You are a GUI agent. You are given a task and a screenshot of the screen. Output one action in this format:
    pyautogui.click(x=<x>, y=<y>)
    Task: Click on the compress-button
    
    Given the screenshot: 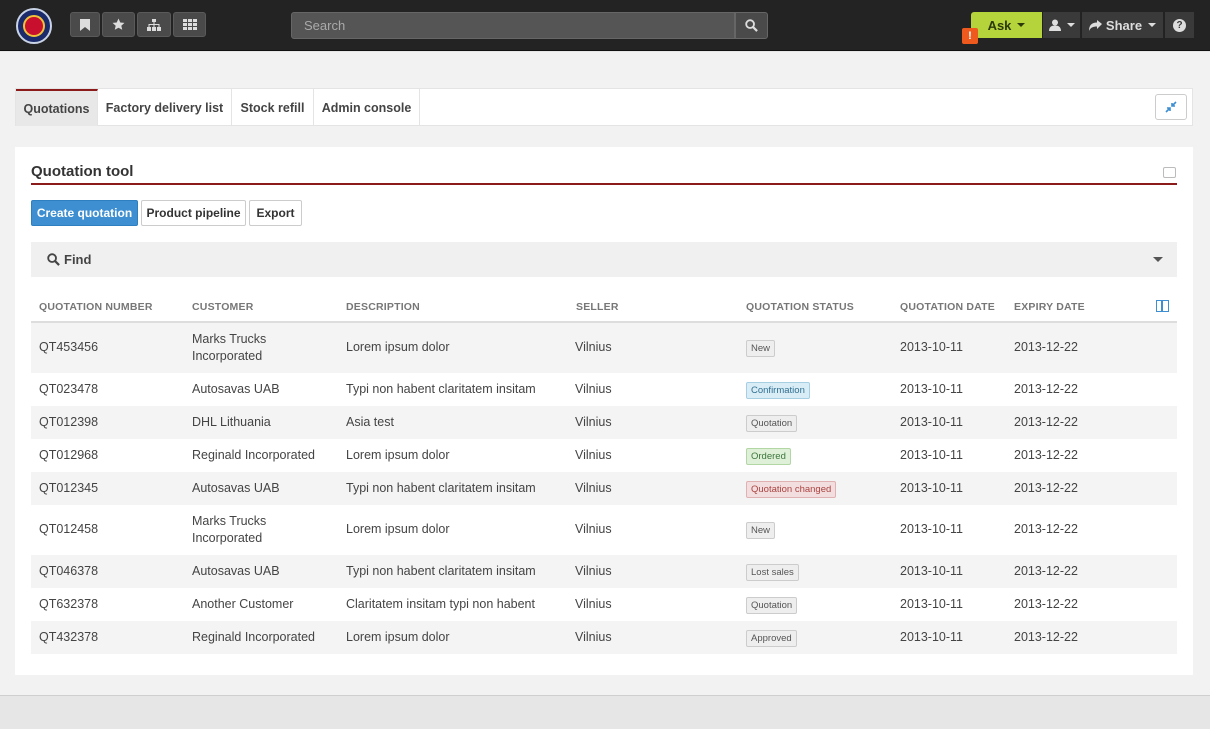 What is the action you would take?
    pyautogui.click(x=1171, y=107)
    